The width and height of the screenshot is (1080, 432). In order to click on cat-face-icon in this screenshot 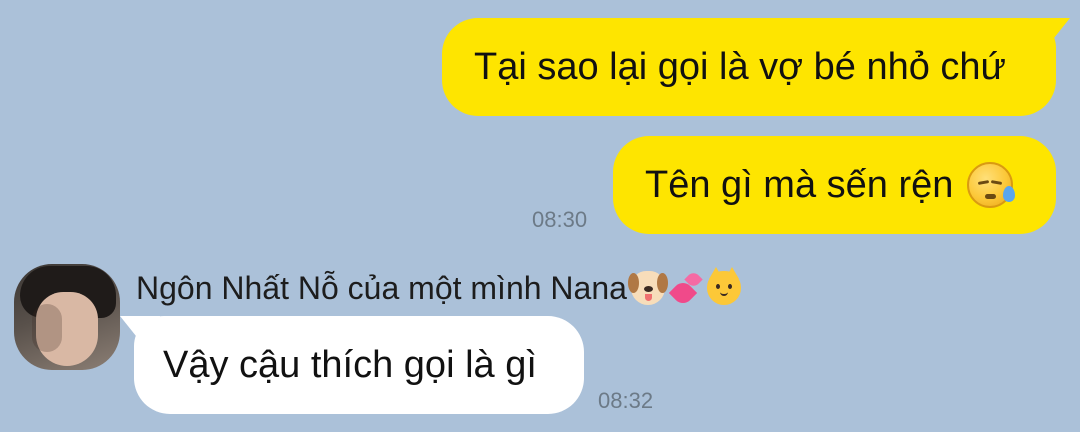, I will do `click(723, 286)`.